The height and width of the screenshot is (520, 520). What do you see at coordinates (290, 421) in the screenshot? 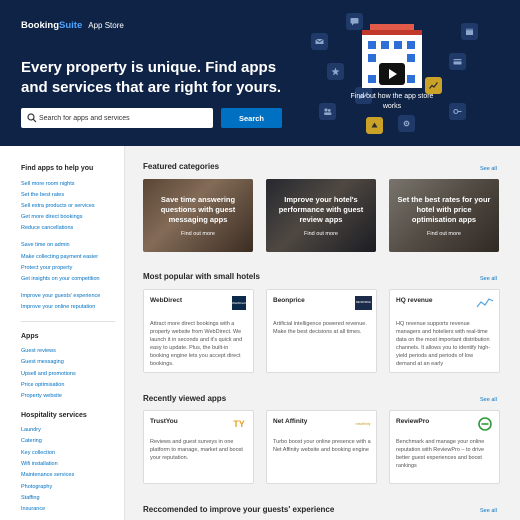
I see `app-name: Net Affinity` at bounding box center [290, 421].